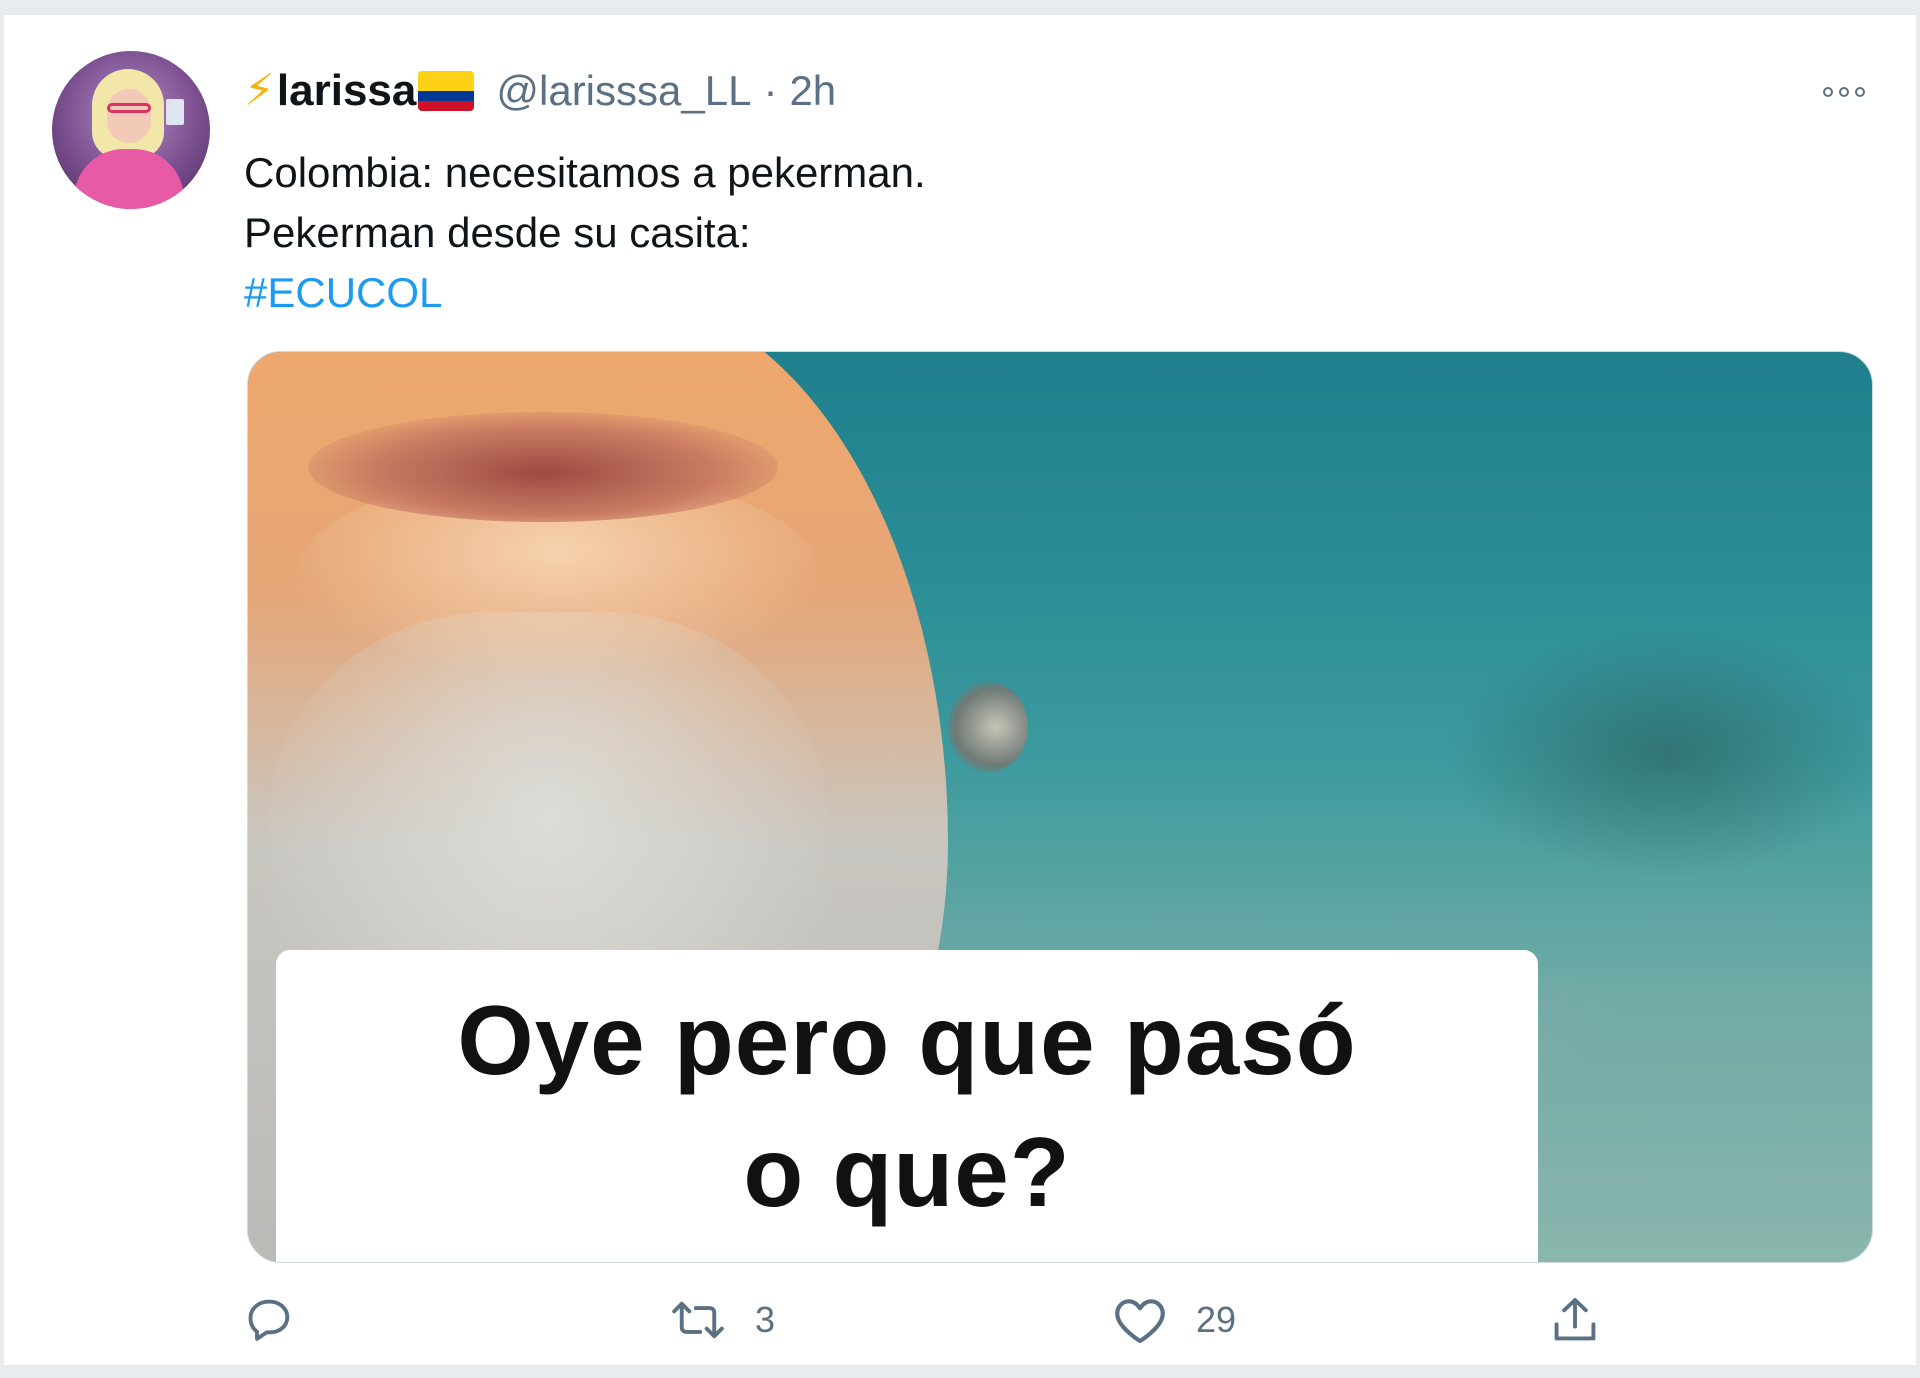 The image size is (1920, 1378). Describe the element at coordinates (1216, 1319) in the screenshot. I see `like-count: 29` at that location.